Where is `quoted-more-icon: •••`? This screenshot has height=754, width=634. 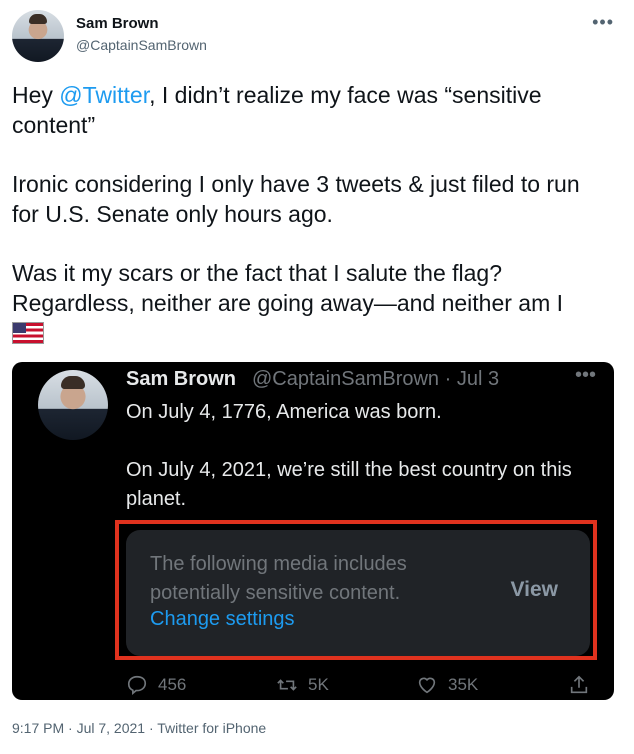
quoted-more-icon: ••• is located at coordinates (585, 375).